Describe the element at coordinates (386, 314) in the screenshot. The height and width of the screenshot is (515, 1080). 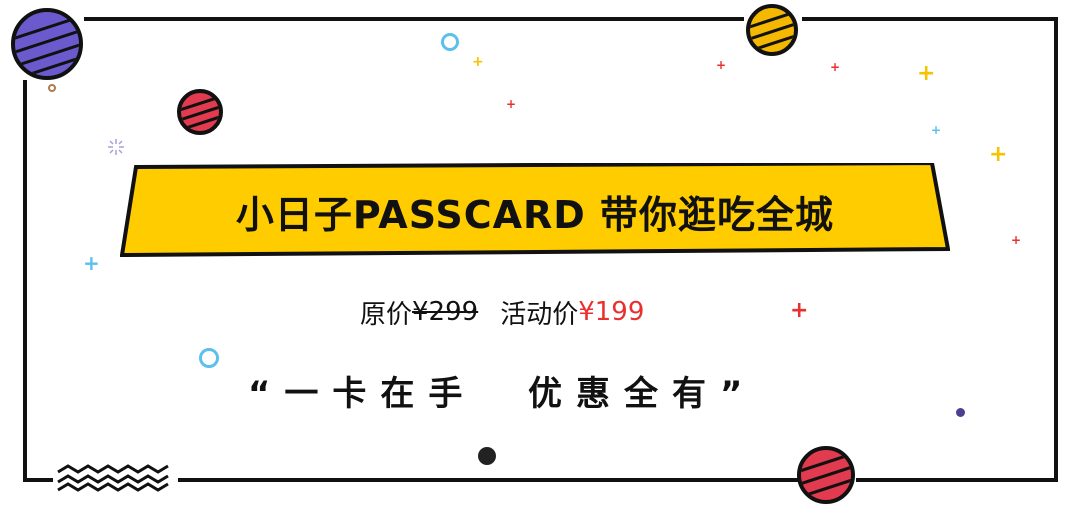
I see `original-price-label: 原价` at that location.